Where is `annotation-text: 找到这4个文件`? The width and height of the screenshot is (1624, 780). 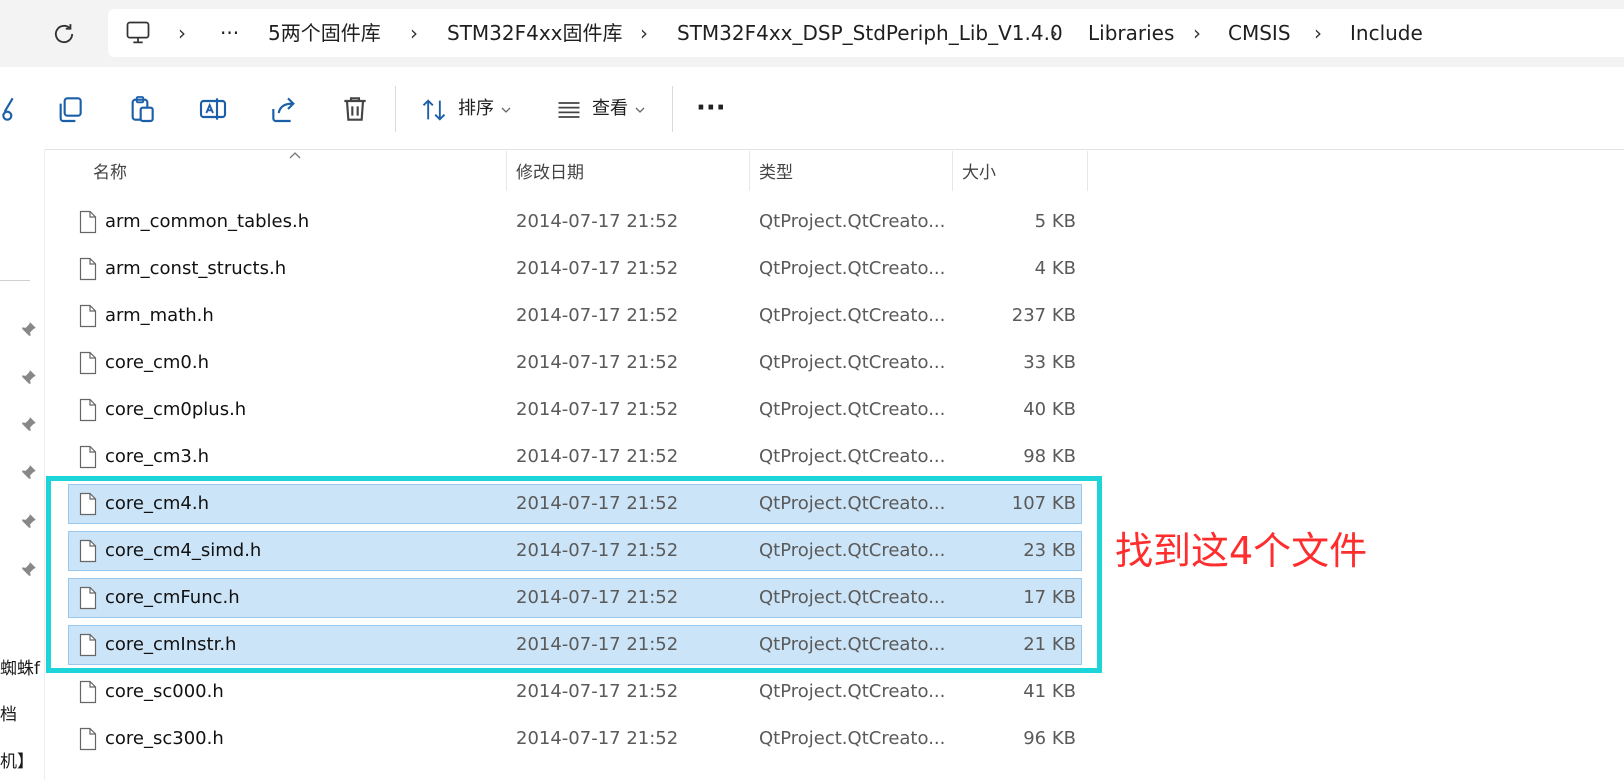 annotation-text: 找到这4个文件 is located at coordinates (1241, 551).